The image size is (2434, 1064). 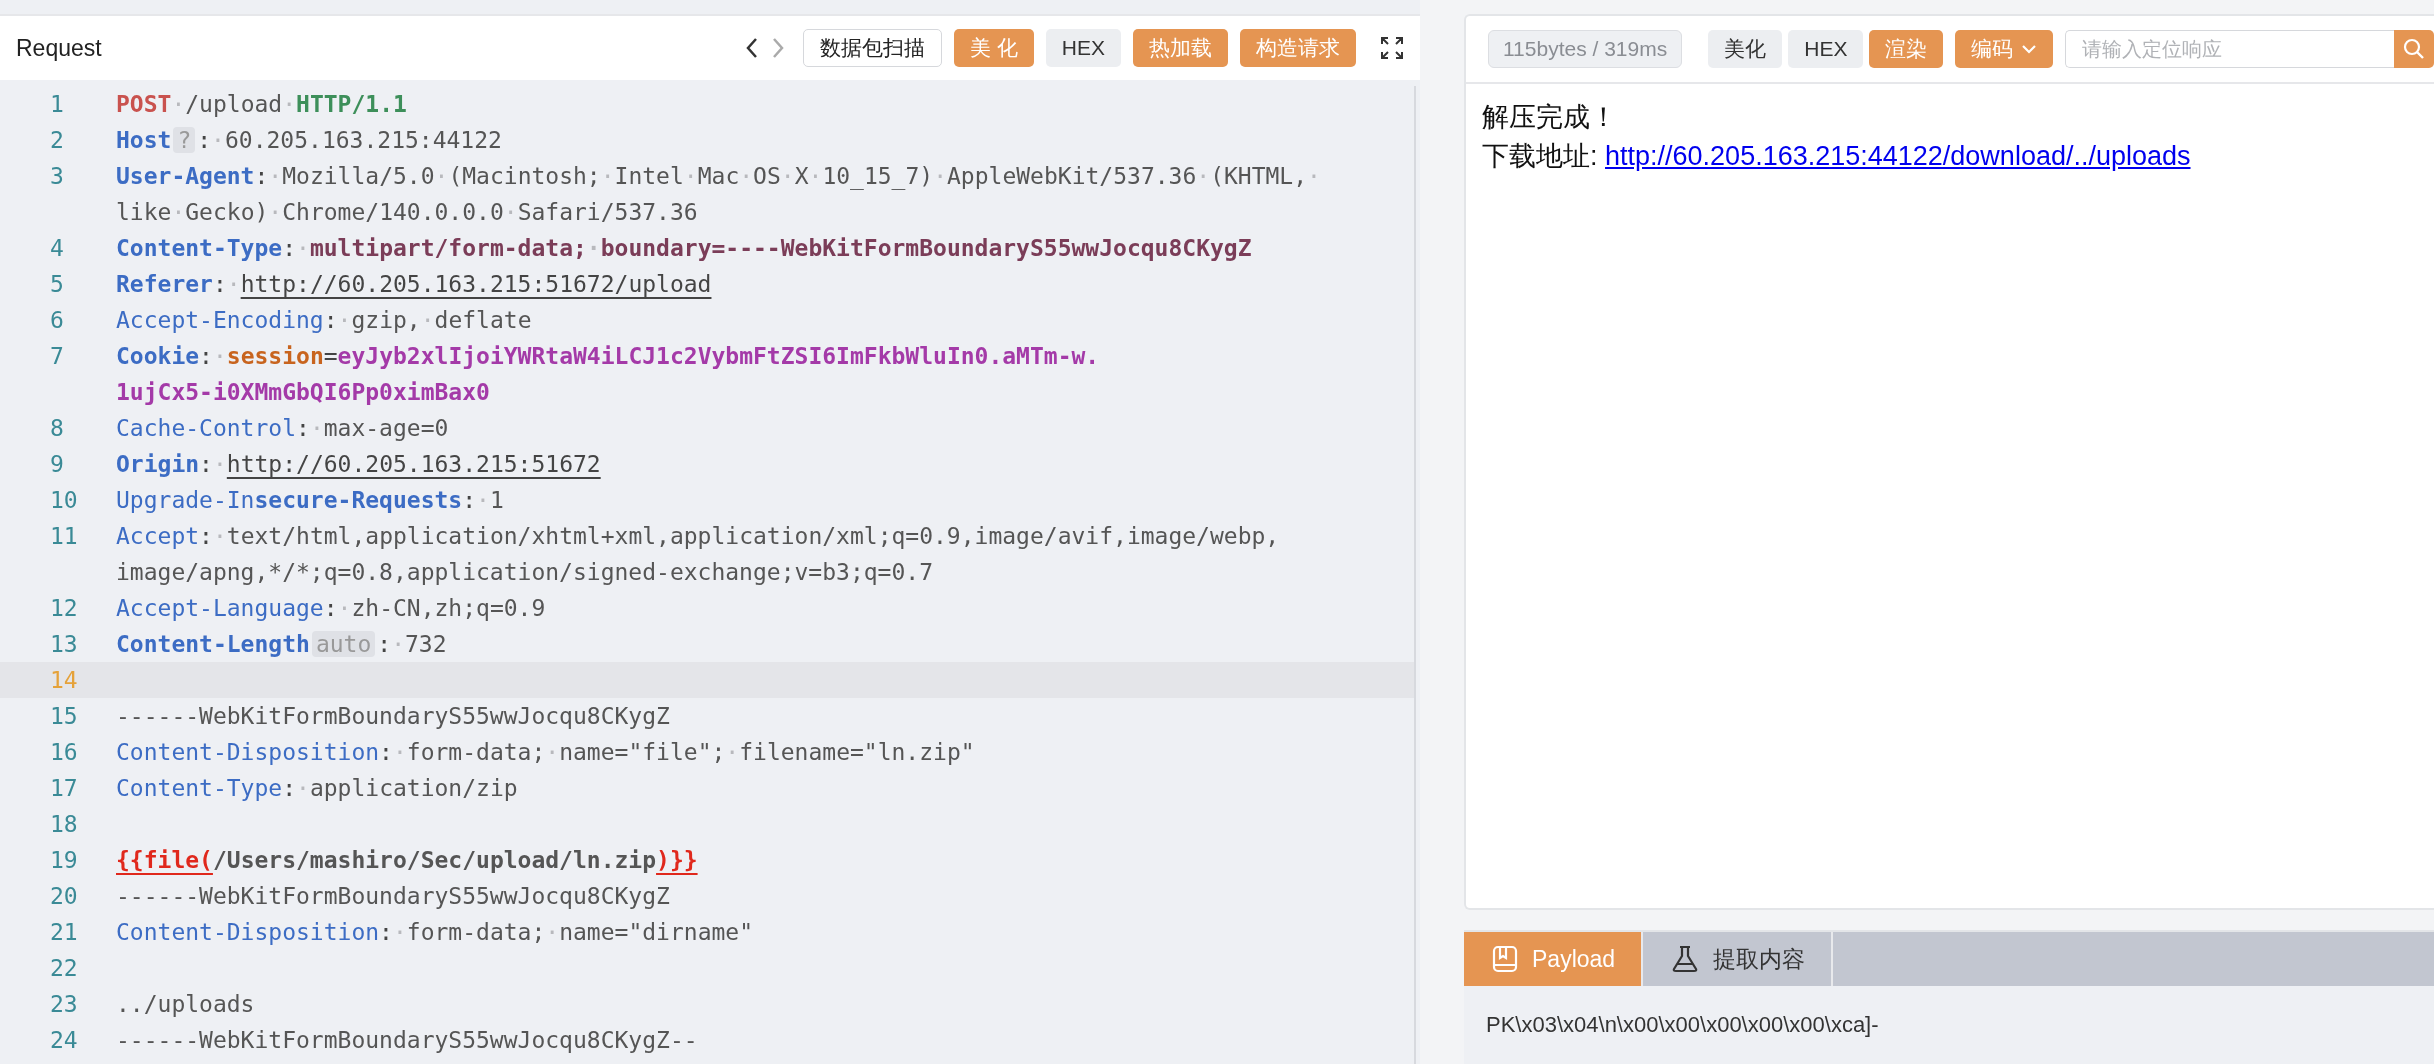 I want to click on code-line: ../uploads, so click(x=185, y=1004).